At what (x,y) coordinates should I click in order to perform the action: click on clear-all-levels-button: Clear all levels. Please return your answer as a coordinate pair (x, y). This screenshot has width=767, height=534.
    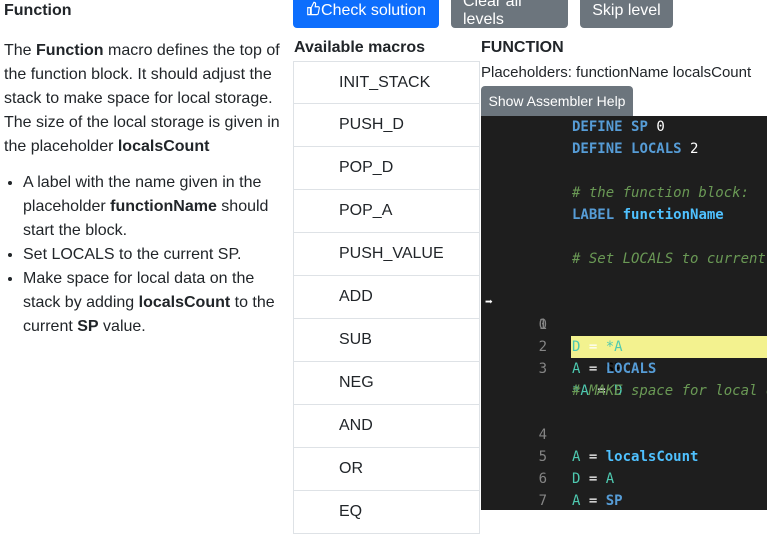
    Looking at the image, I should click on (509, 14).